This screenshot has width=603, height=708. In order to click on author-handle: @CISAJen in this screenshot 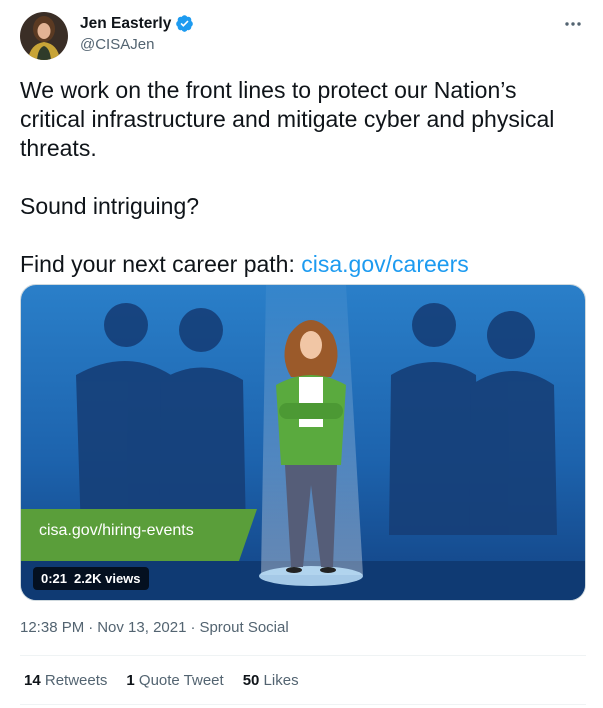, I will do `click(137, 44)`.